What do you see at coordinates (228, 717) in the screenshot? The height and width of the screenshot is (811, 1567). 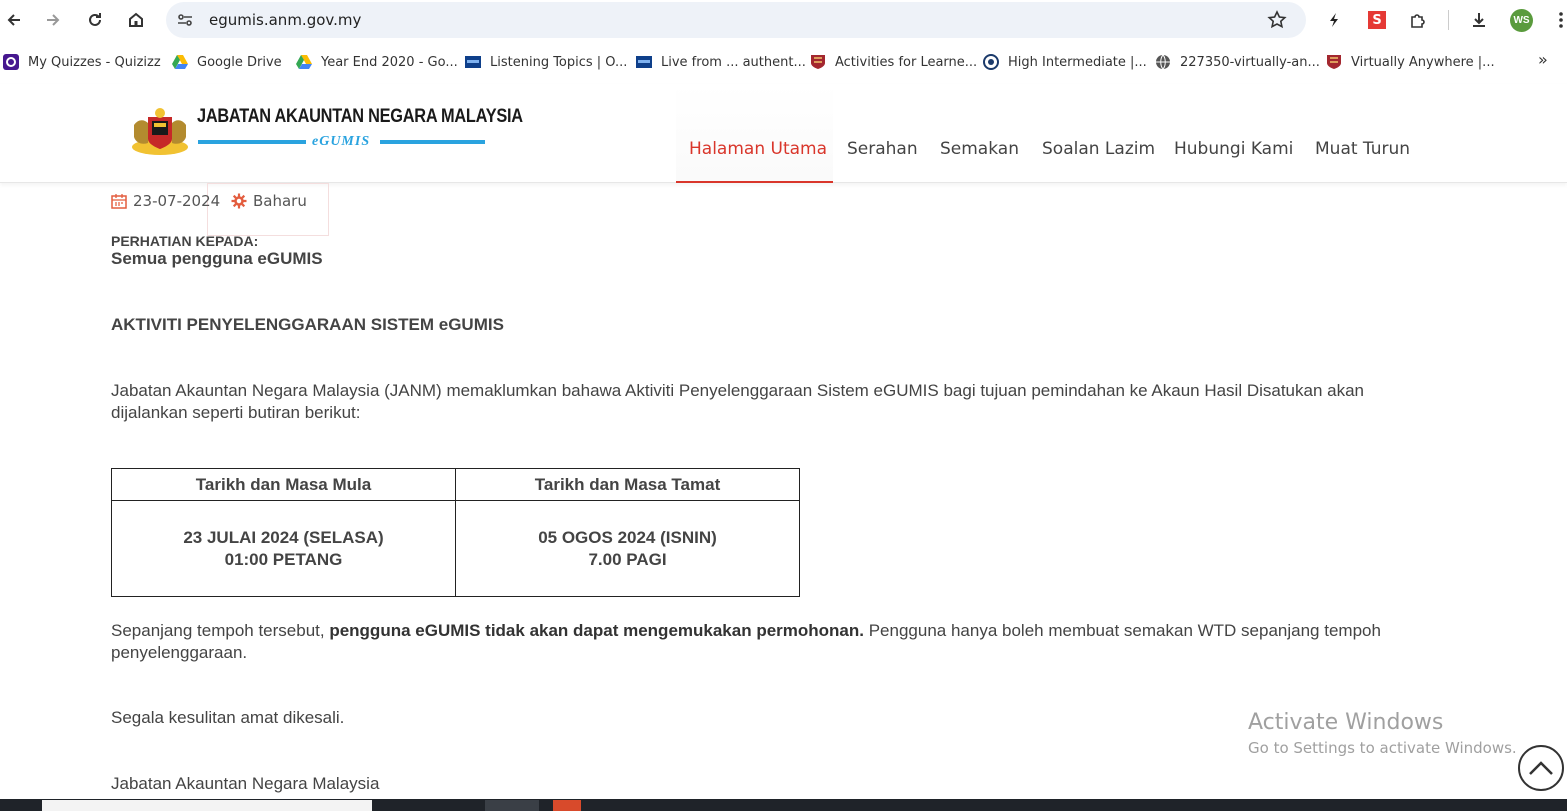 I see `apology-text: Segala kesulitan amat dikesali.` at bounding box center [228, 717].